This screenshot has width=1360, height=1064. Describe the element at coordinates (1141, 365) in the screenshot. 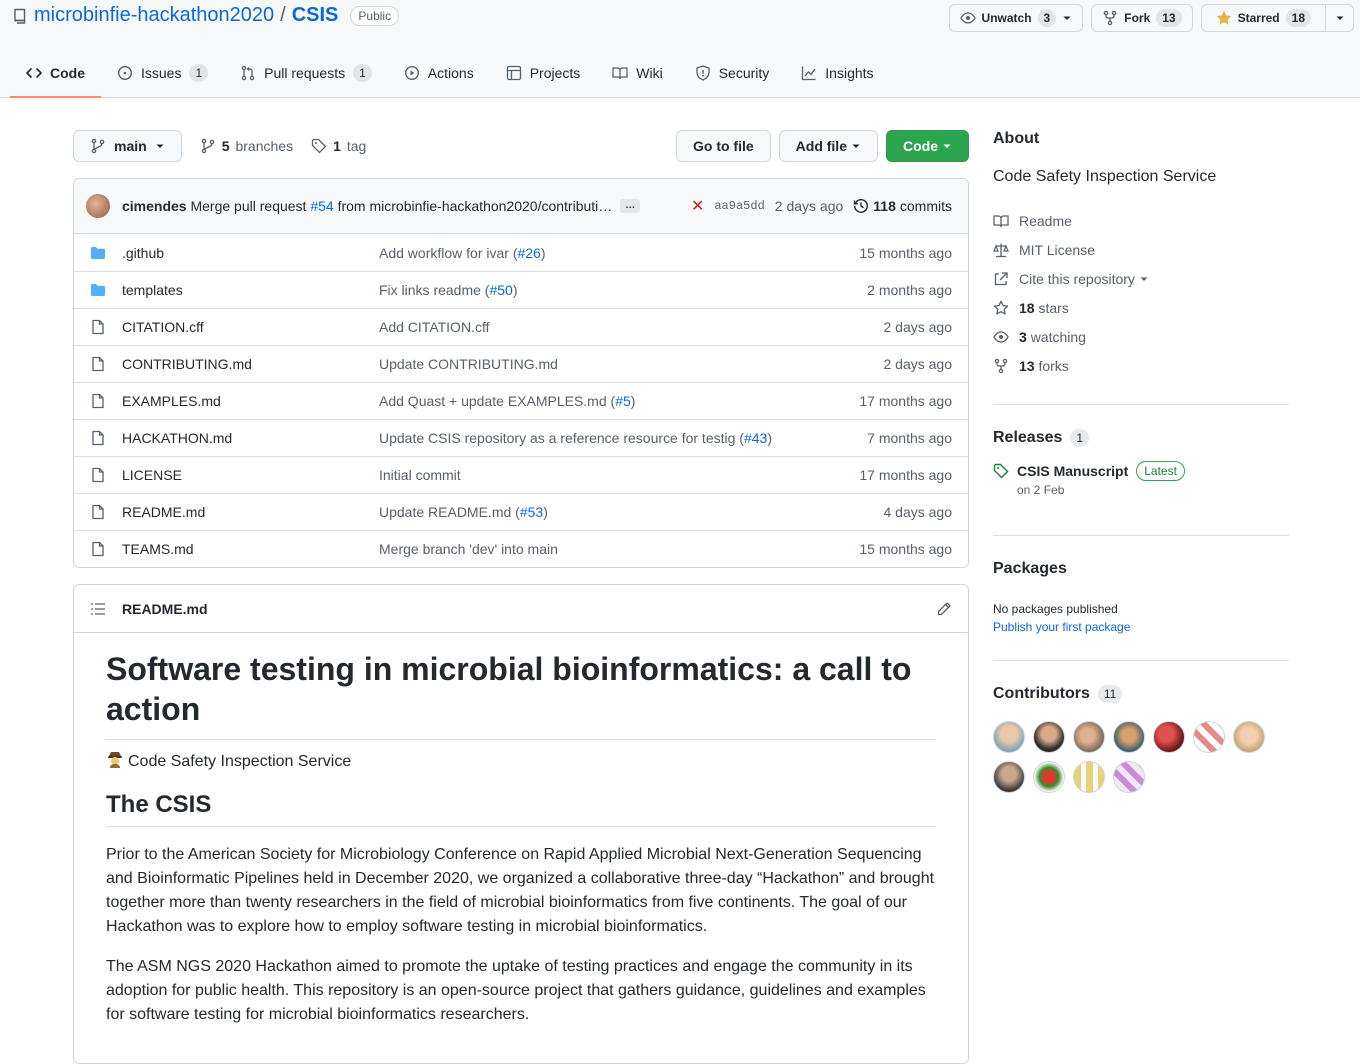

I see `sidebar-item-forks: 13 forks` at that location.